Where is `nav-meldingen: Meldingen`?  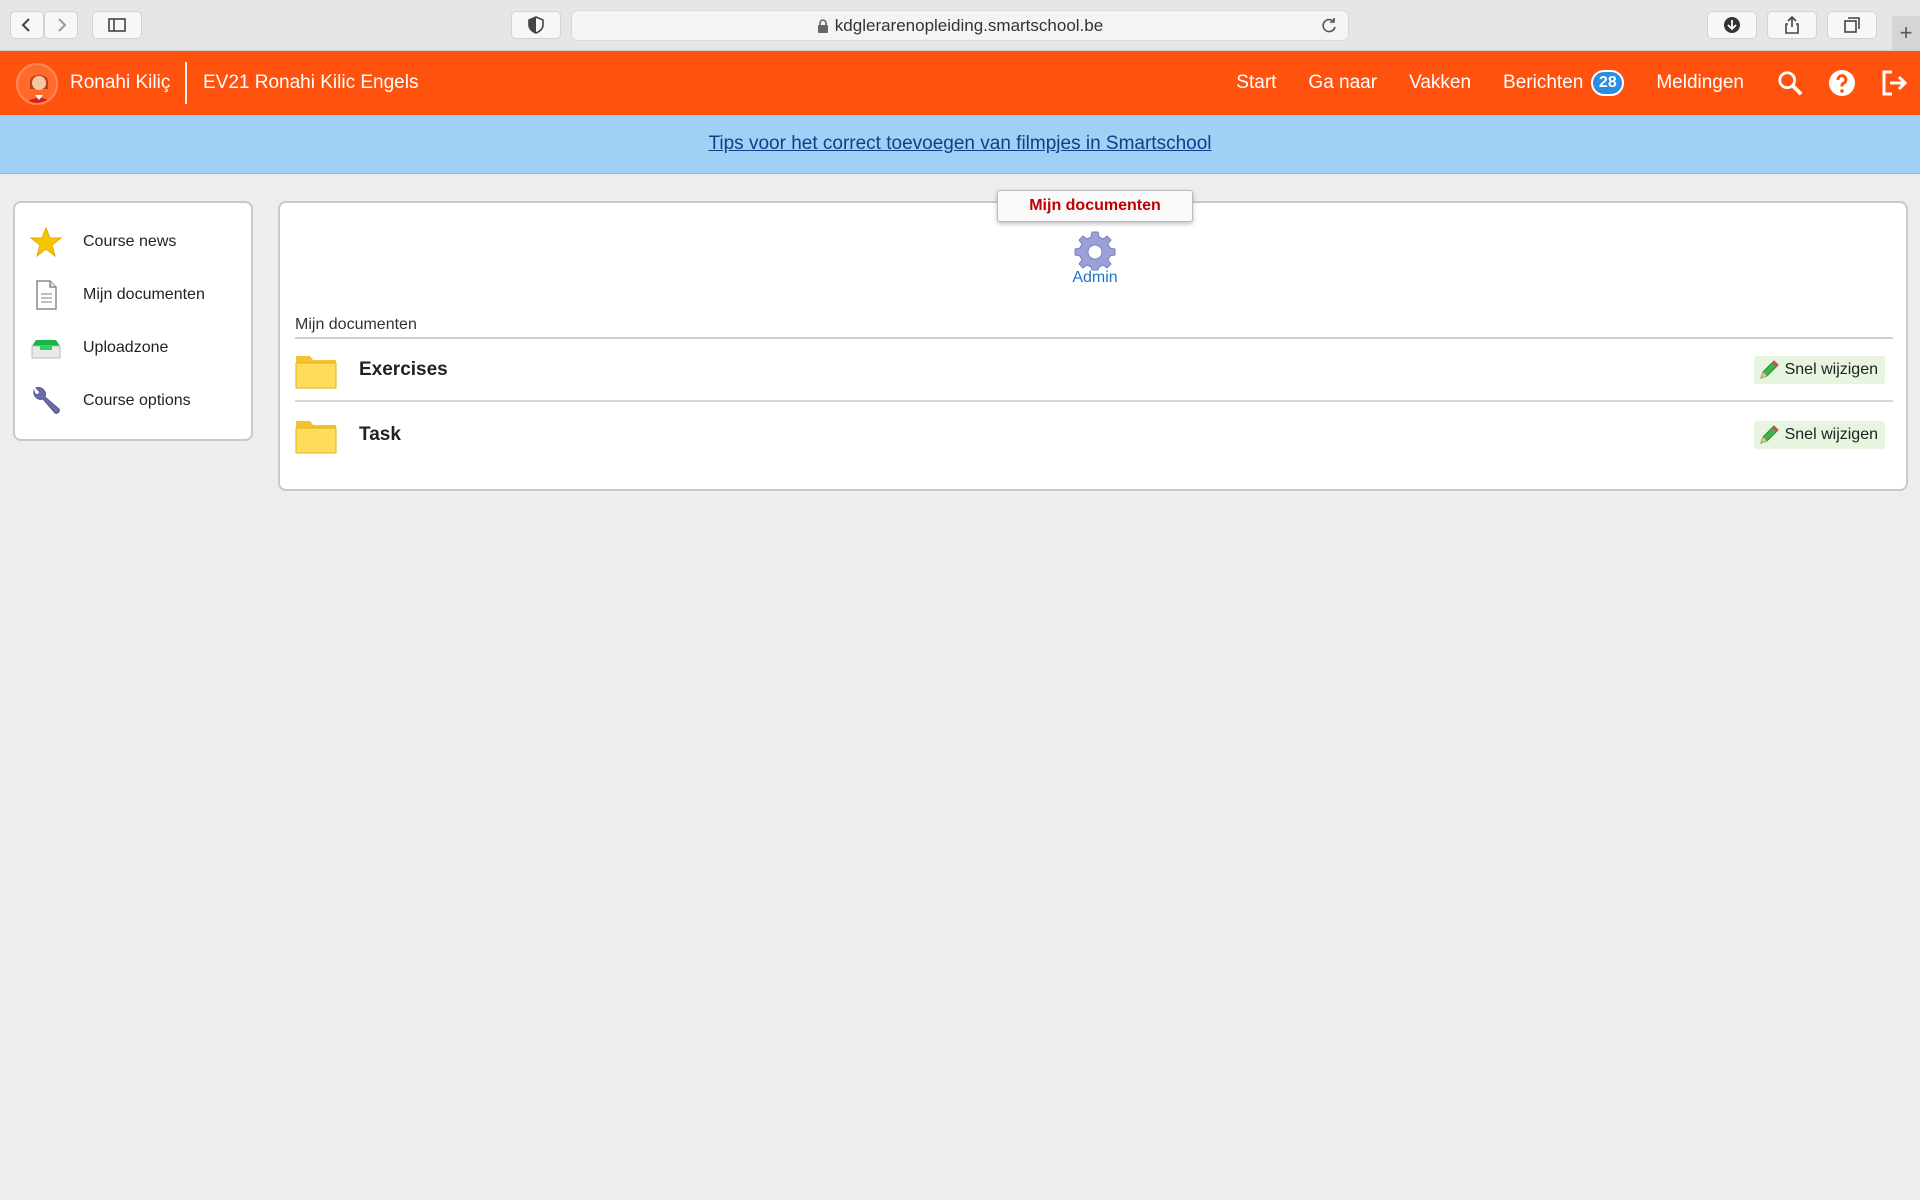
nav-meldingen: Meldingen is located at coordinates (1700, 83).